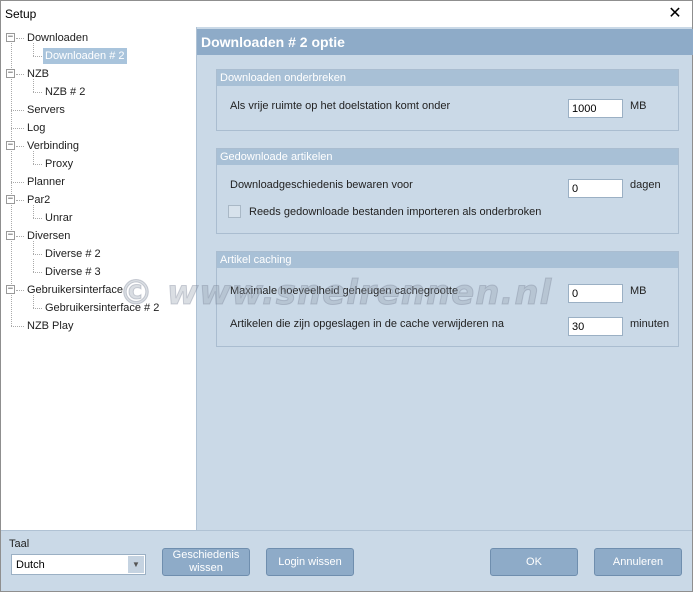  I want to click on free-space-unit: MB, so click(638, 106).